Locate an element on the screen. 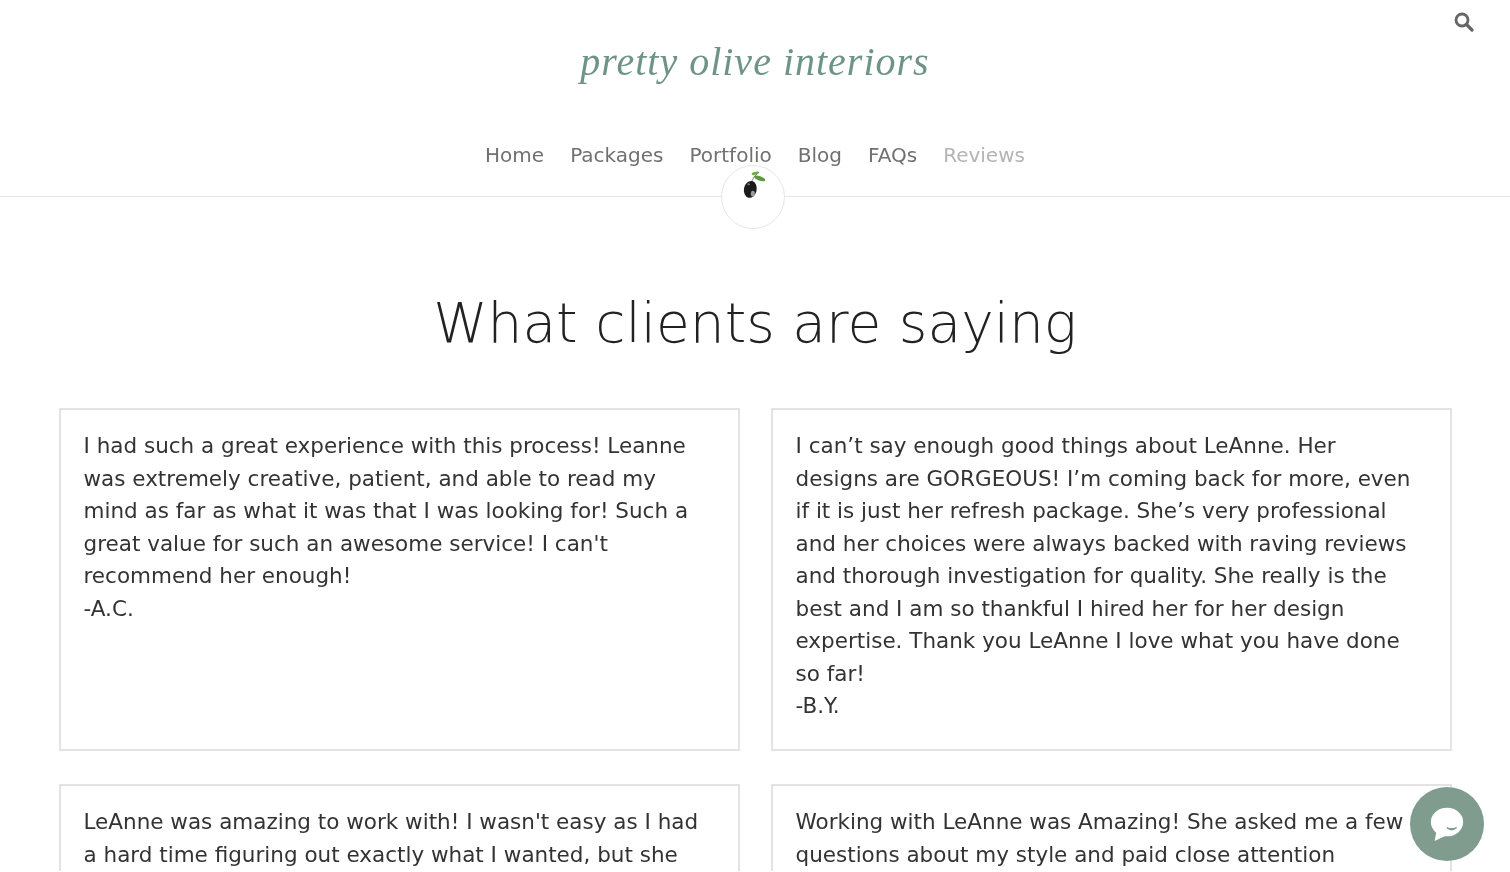 This screenshot has width=1510, height=872. nav-link: Blog is located at coordinates (819, 155).